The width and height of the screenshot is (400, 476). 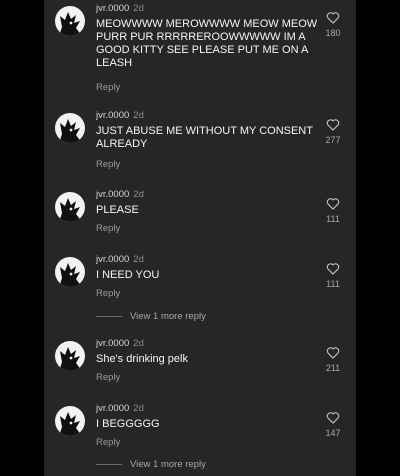 I want to click on like-button: 180, so click(x=333, y=24).